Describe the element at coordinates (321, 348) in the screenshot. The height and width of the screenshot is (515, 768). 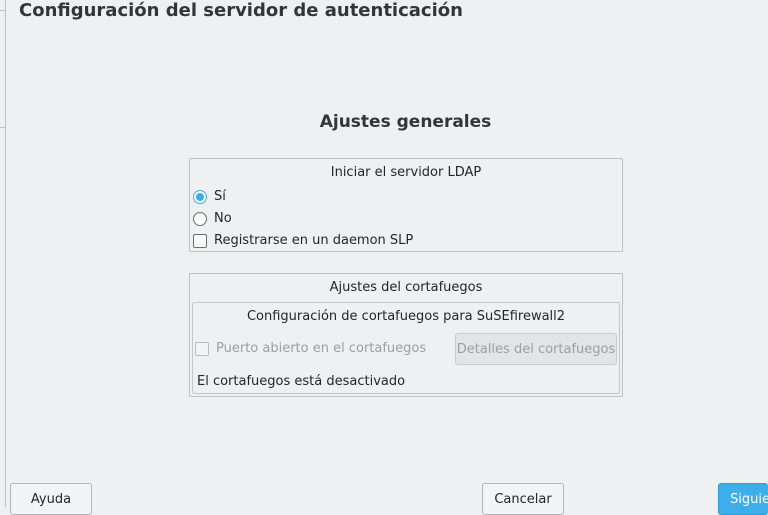
I see `open-port-label: Puerto abierto en el cortafuegos` at that location.